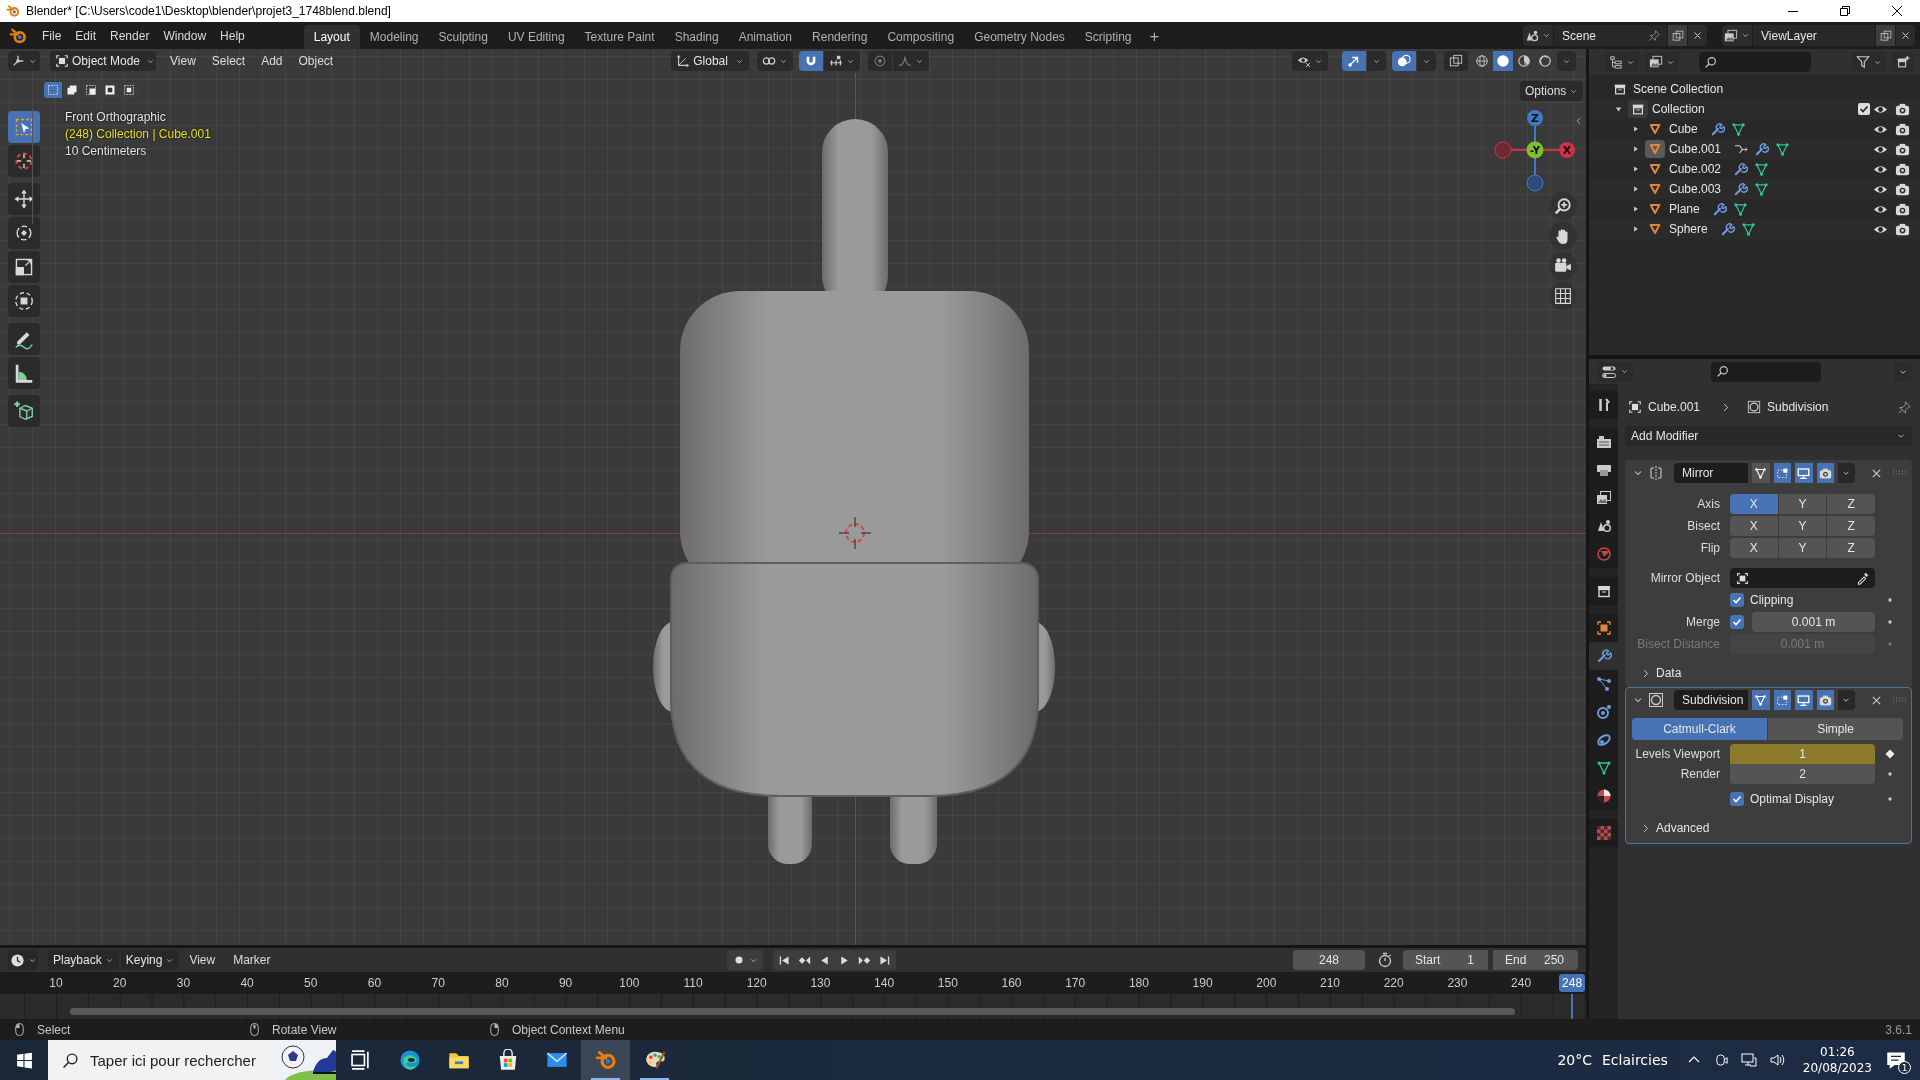 The width and height of the screenshot is (1920, 1080). Describe the element at coordinates (1837, 1060) in the screenshot. I see `clock: 01:26 20/08/2023` at that location.